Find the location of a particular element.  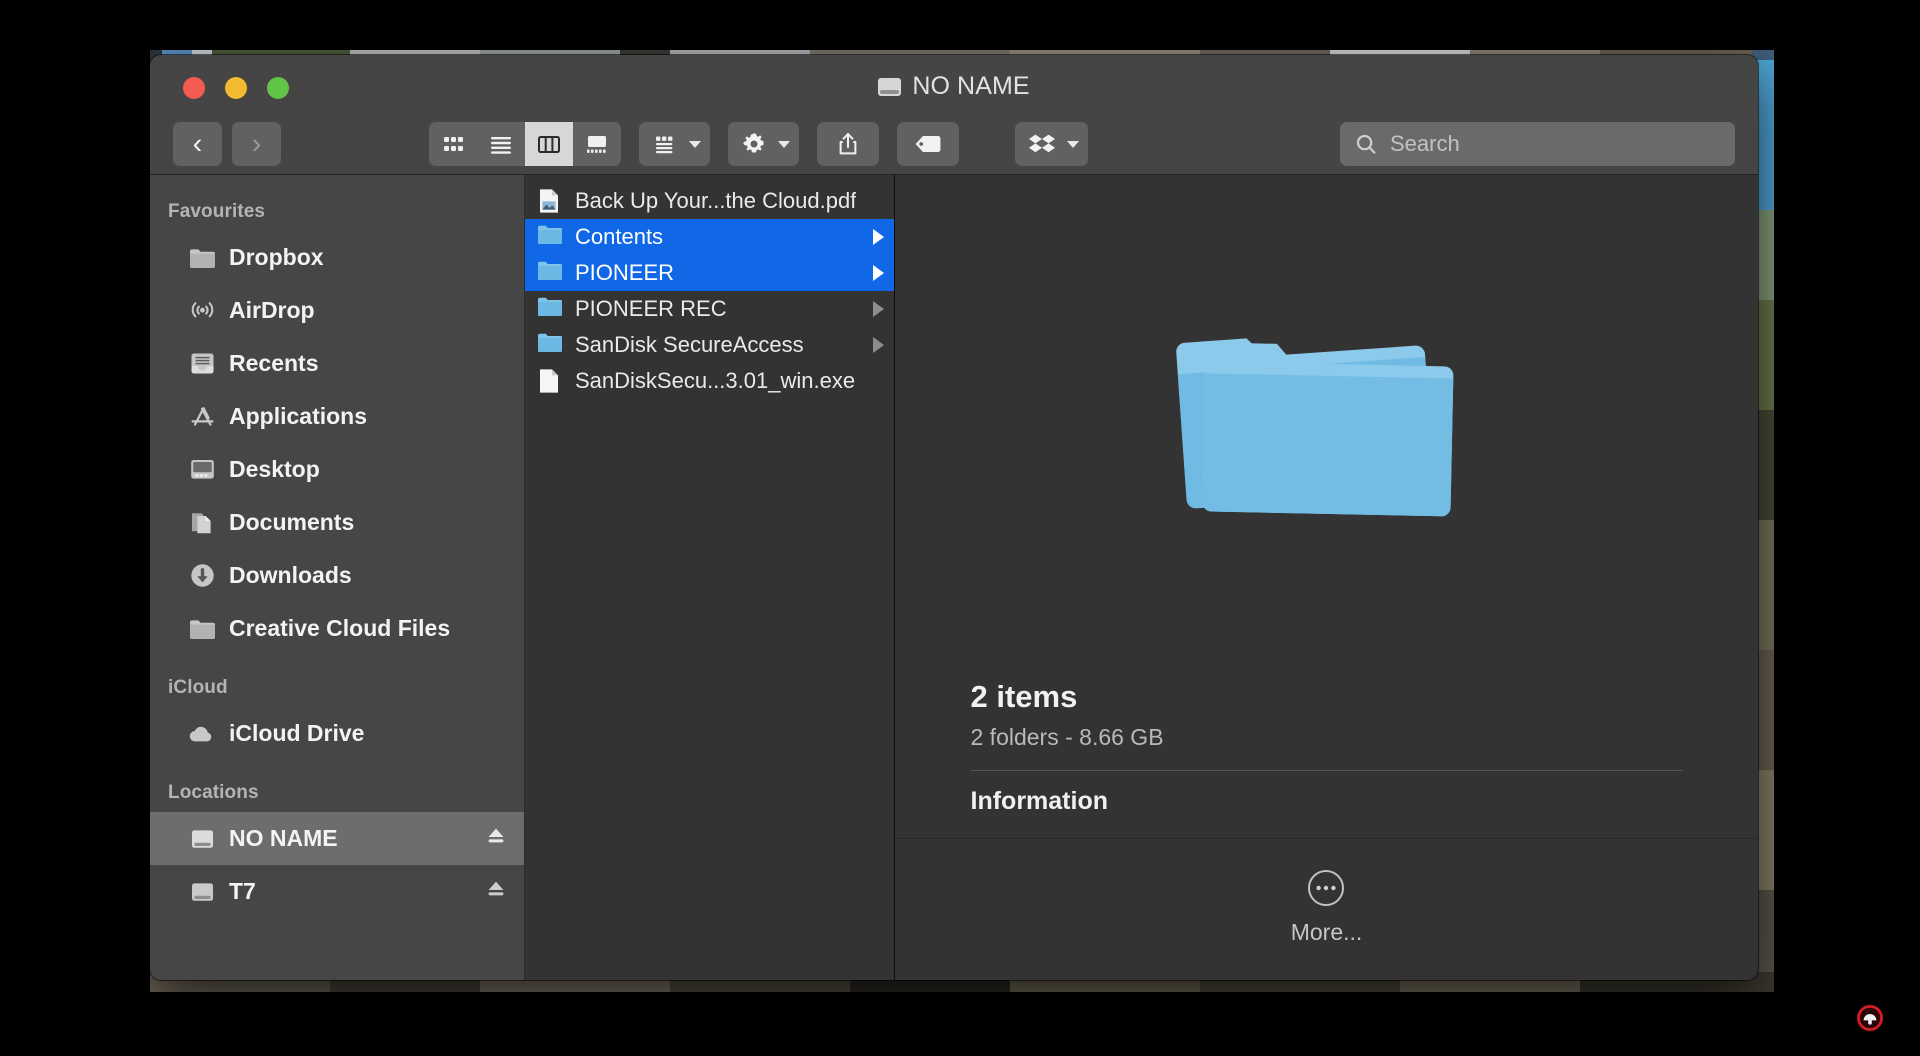

share-button is located at coordinates (848, 144).